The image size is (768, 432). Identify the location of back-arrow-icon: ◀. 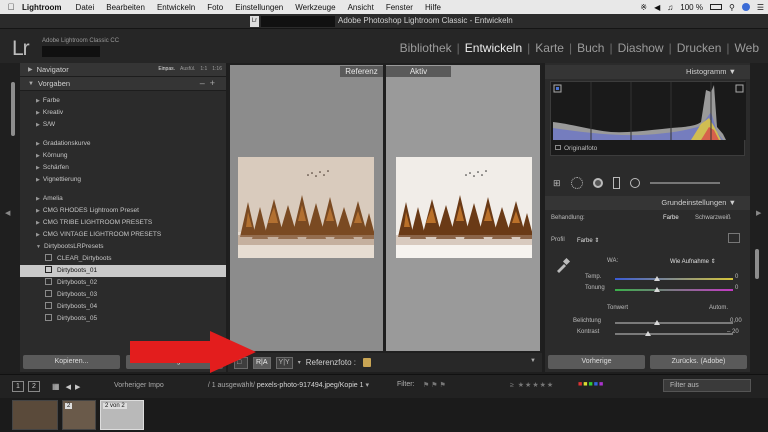
(68, 387).